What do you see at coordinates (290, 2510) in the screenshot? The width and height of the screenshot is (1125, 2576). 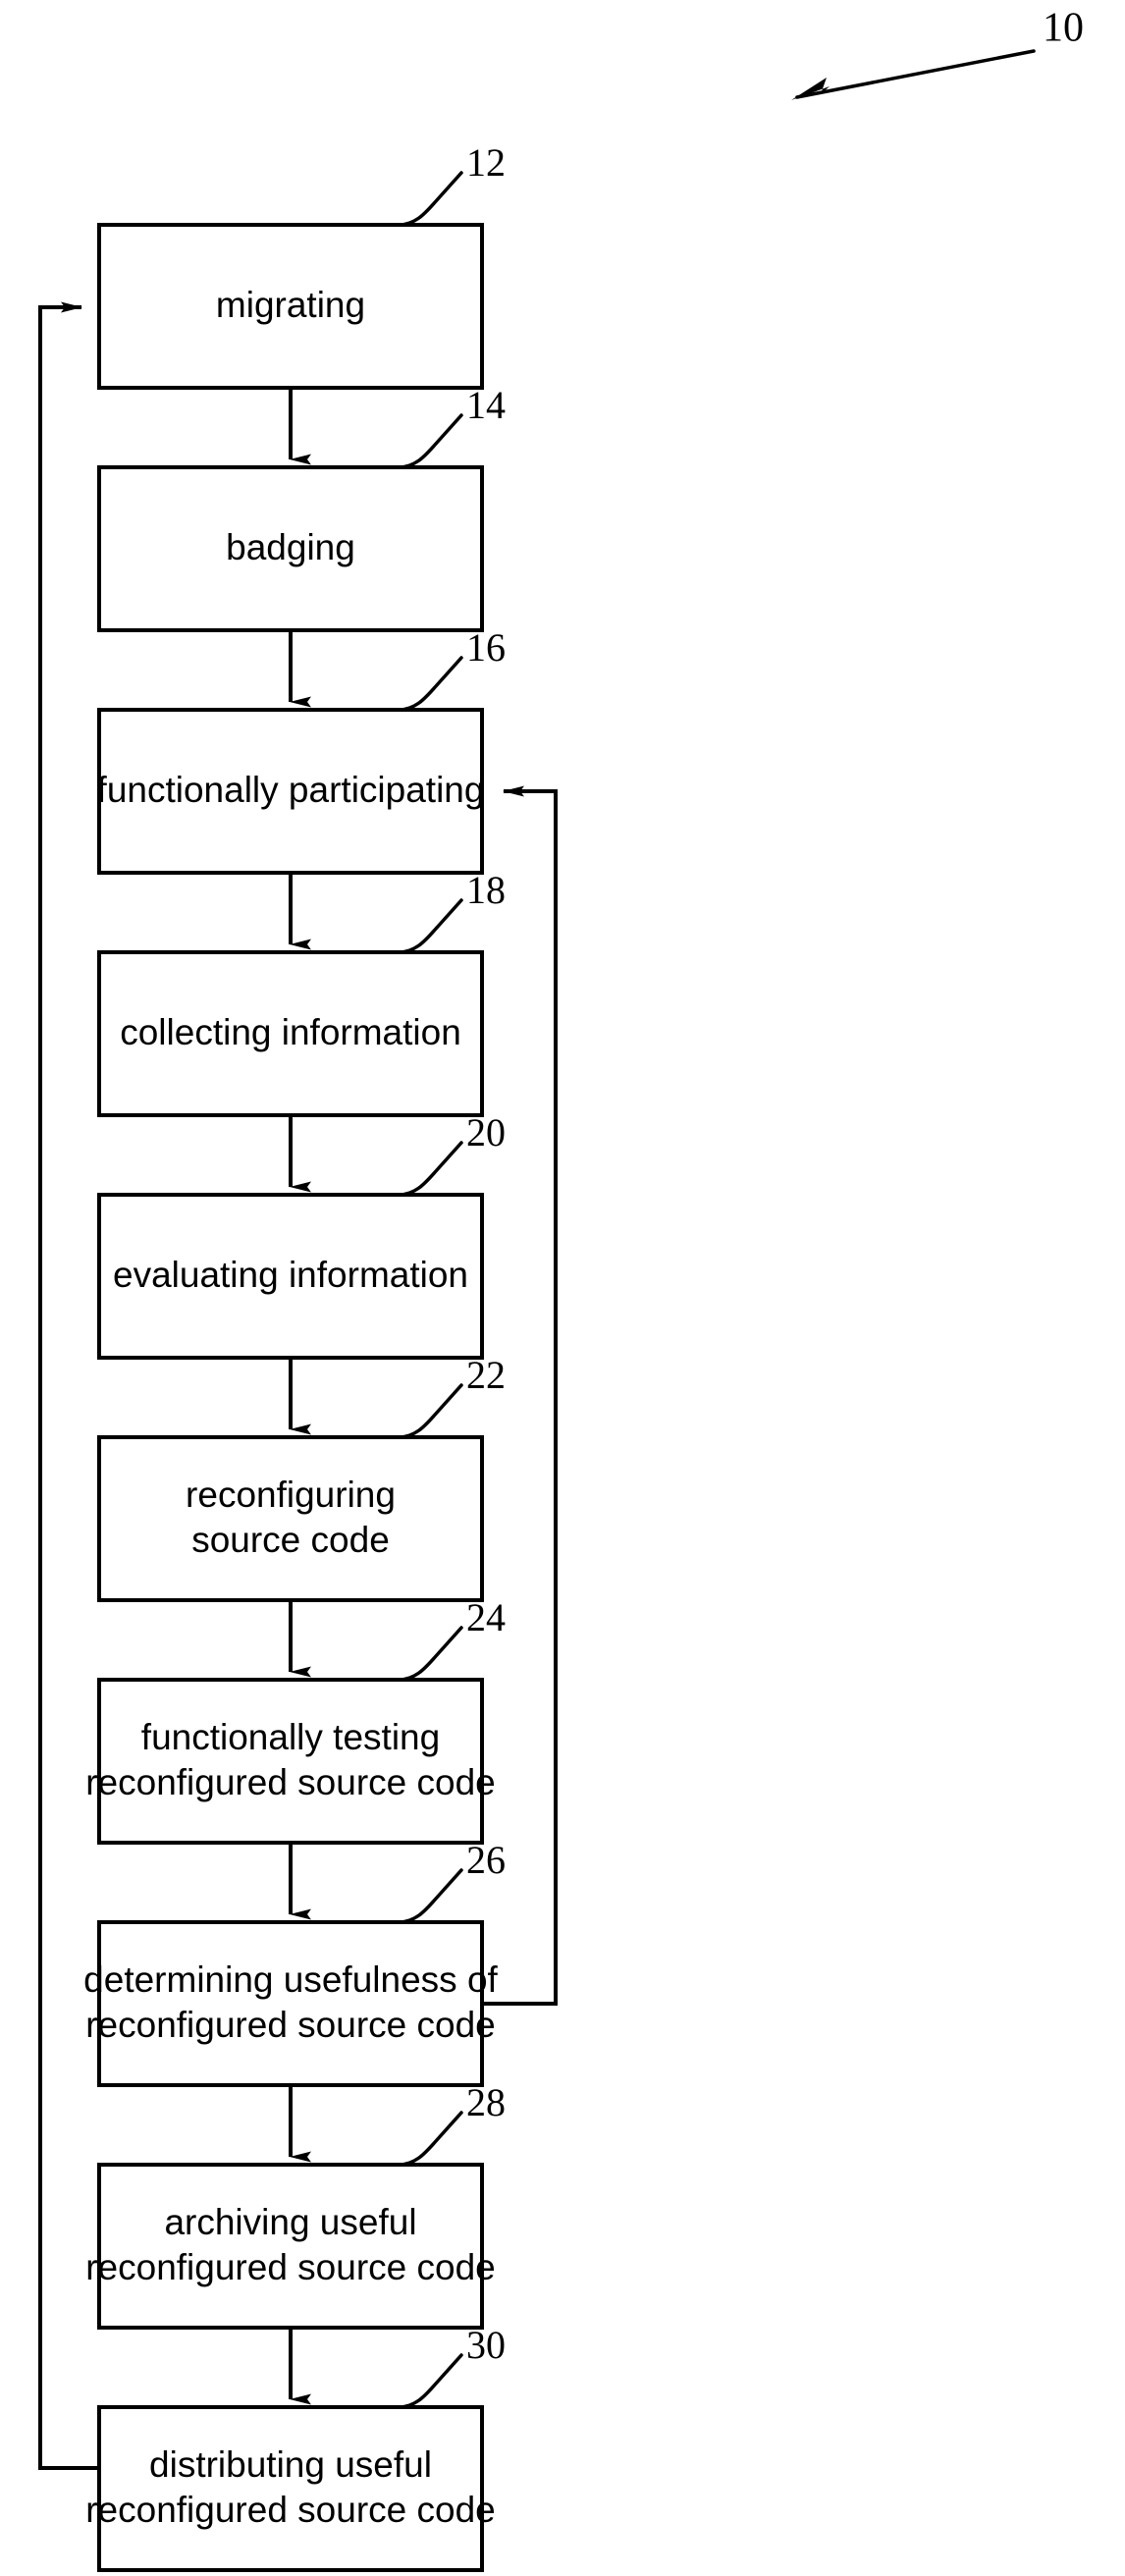 I see `step-box-30-label-line2: reconfigured source code` at bounding box center [290, 2510].